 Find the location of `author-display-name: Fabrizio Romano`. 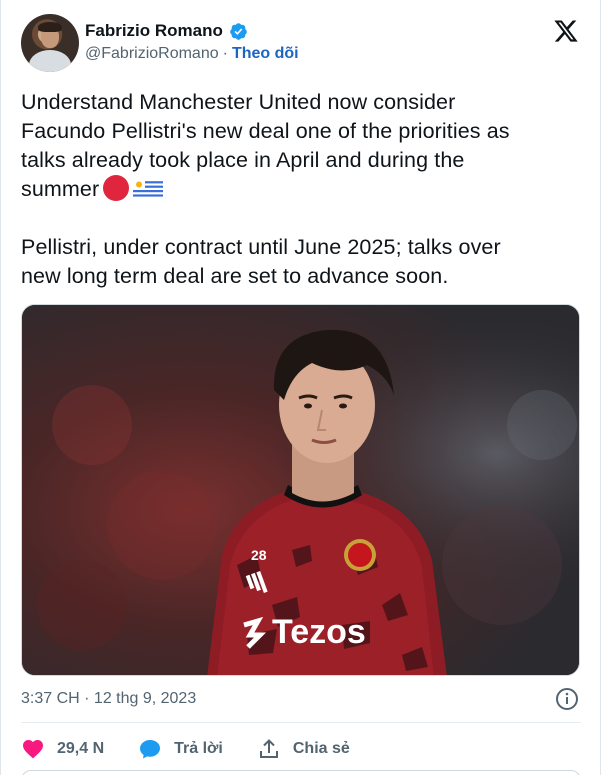

author-display-name: Fabrizio Romano is located at coordinates (154, 31).